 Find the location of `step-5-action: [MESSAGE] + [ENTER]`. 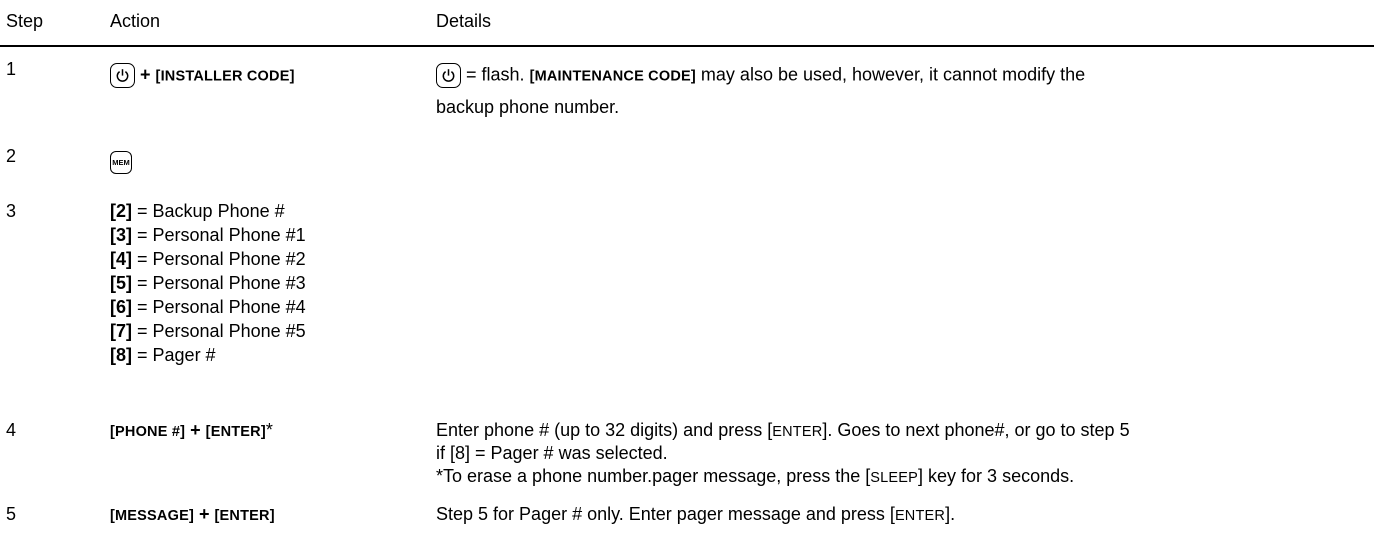

step-5-action: [MESSAGE] + [ENTER] is located at coordinates (192, 514).